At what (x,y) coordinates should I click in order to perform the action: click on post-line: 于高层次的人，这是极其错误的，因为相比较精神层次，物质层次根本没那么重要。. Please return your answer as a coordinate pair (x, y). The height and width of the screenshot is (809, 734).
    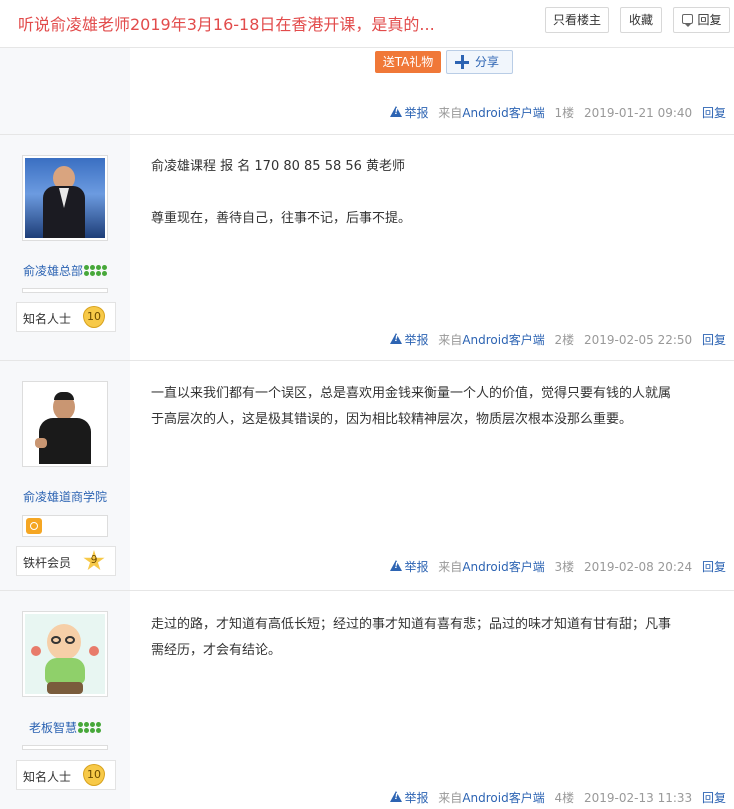
    Looking at the image, I should click on (392, 419).